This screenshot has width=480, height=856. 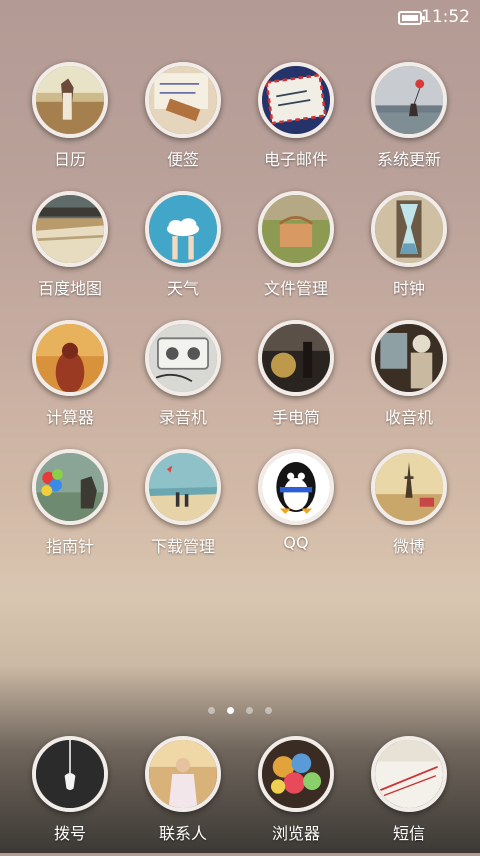 I want to click on app-contacts: 联系人, so click(x=183, y=796).